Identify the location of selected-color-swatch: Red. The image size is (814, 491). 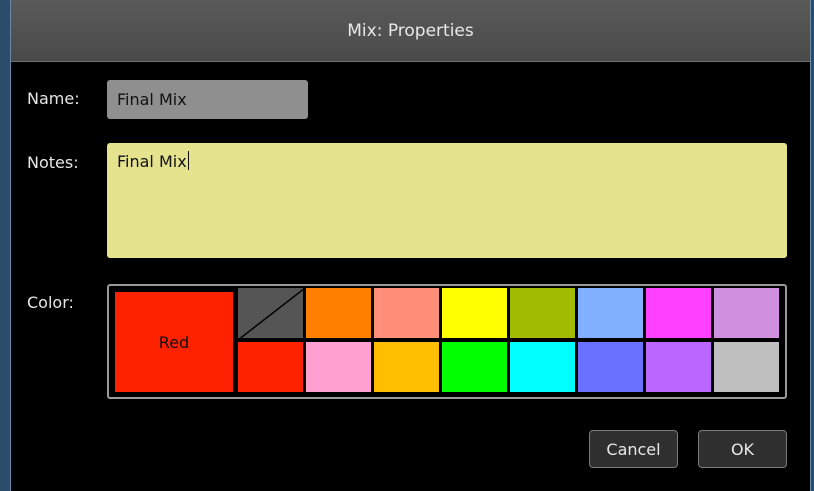
(174, 342).